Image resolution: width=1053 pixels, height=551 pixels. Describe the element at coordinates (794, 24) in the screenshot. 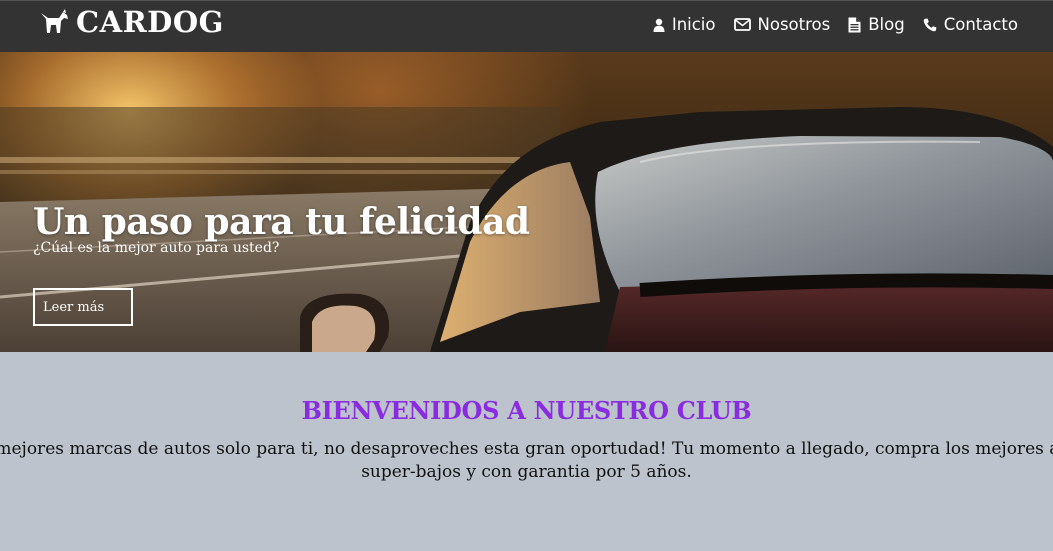

I see `nav-label-nosotros: Nosotros` at that location.